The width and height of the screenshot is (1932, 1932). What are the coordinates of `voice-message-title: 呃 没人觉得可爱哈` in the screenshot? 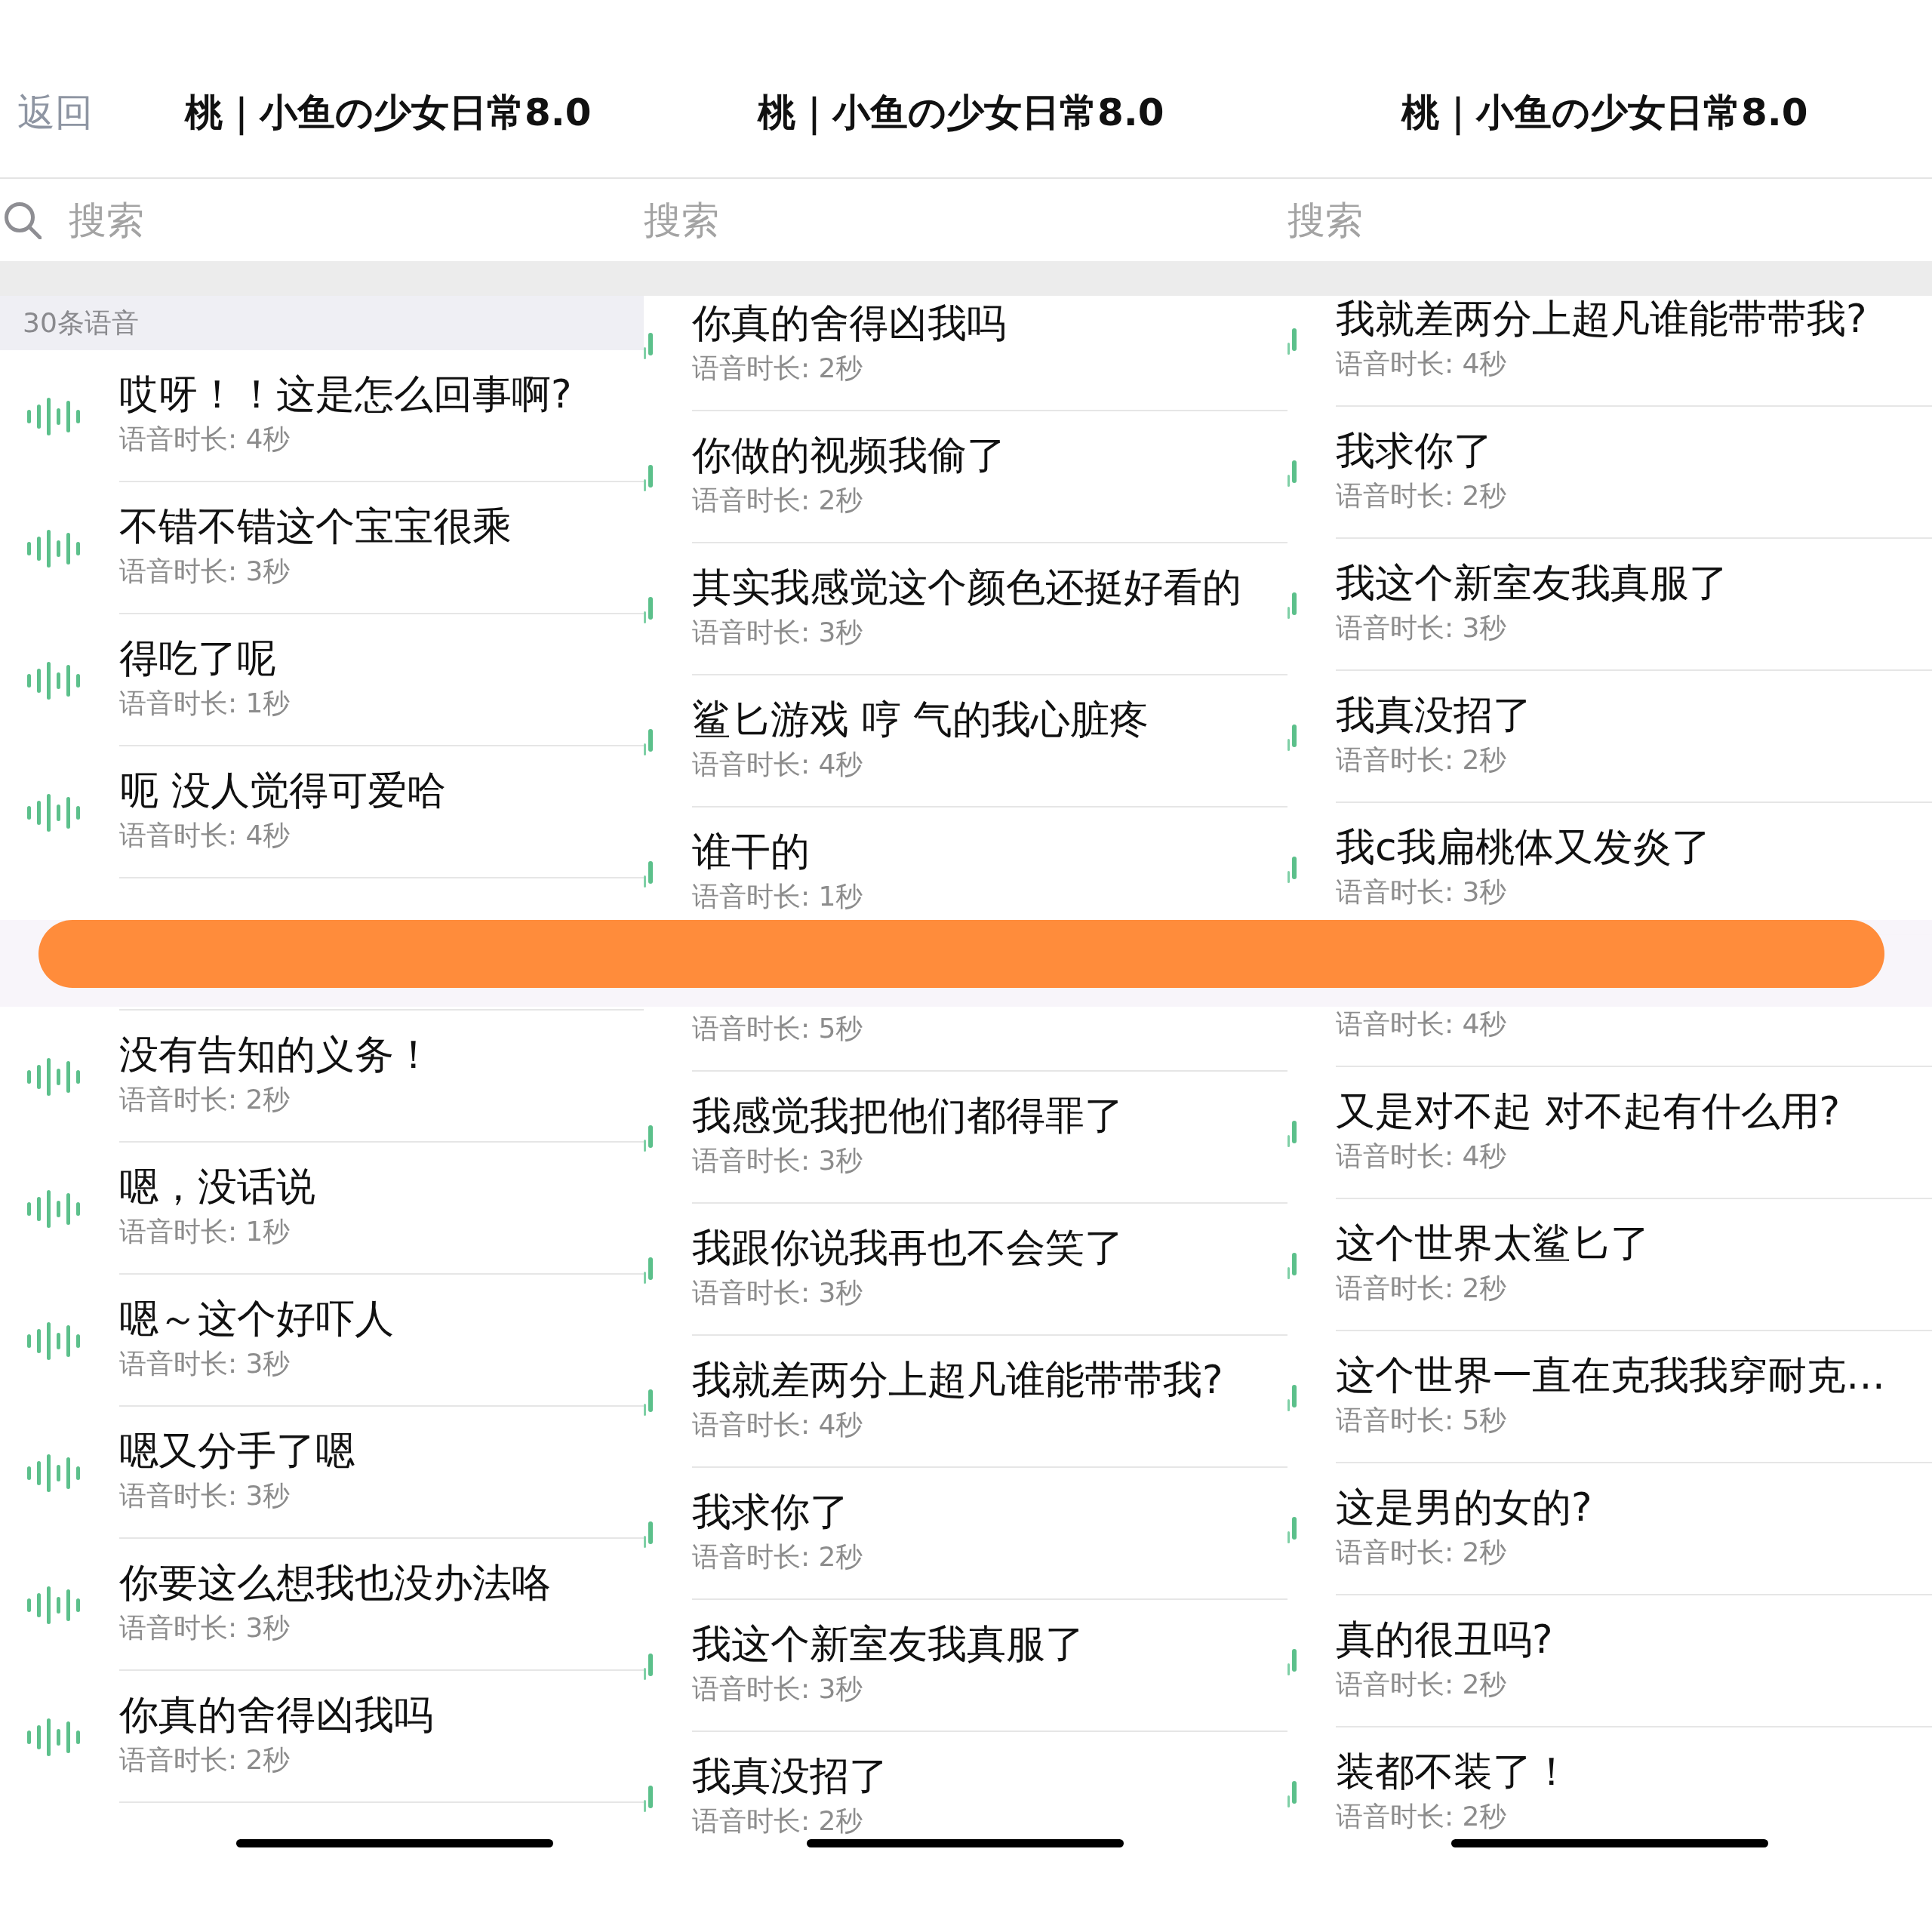 It's located at (282, 790).